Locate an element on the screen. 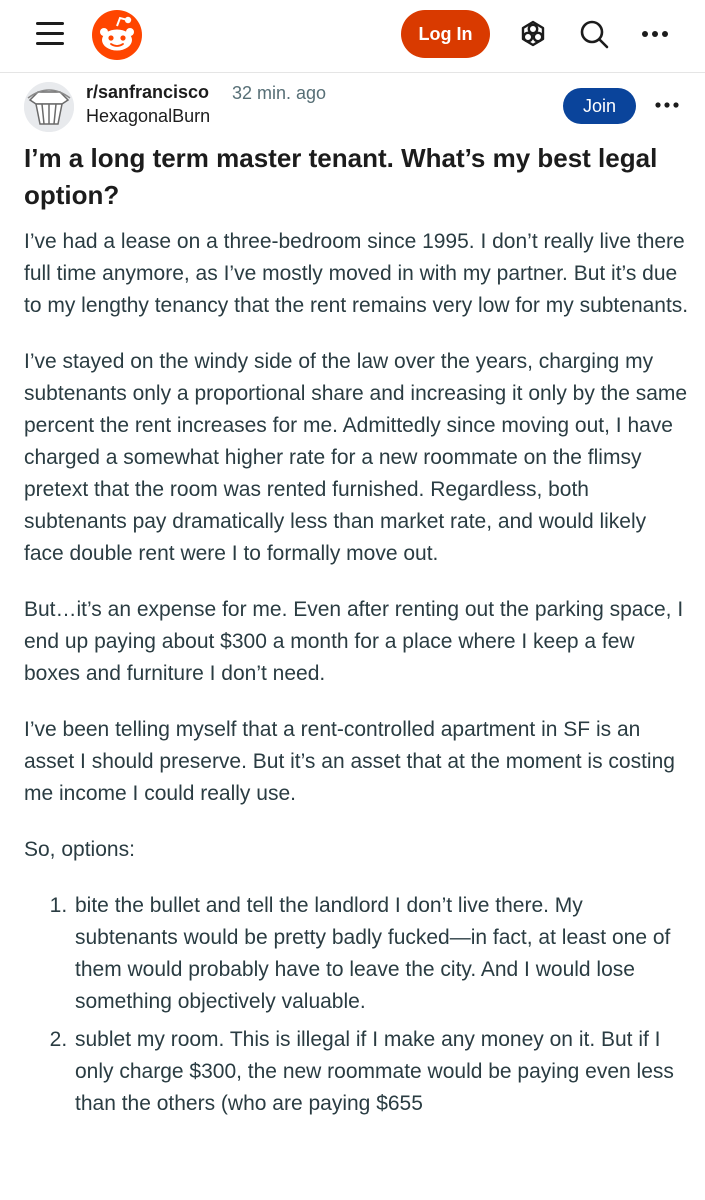  top-navigation-bar: Log In is located at coordinates (352, 36).